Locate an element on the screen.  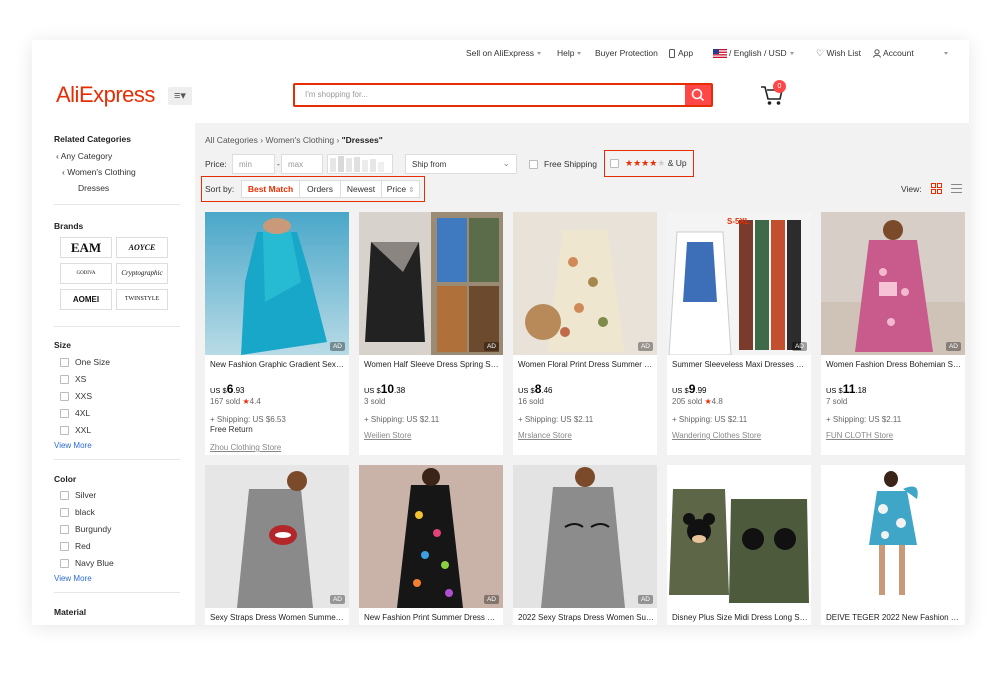
category-menu-button: ≡▾ is located at coordinates (180, 96).